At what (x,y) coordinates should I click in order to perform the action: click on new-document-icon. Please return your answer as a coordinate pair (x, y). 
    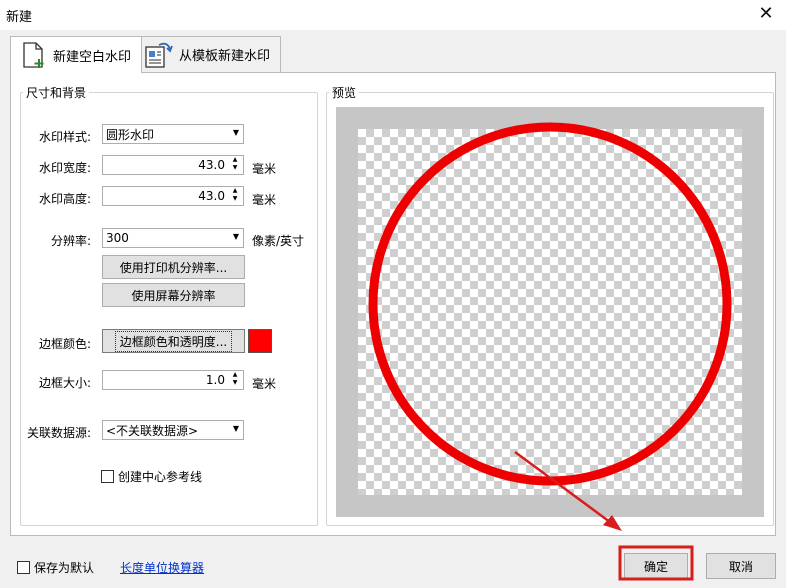
    Looking at the image, I should click on (33, 55).